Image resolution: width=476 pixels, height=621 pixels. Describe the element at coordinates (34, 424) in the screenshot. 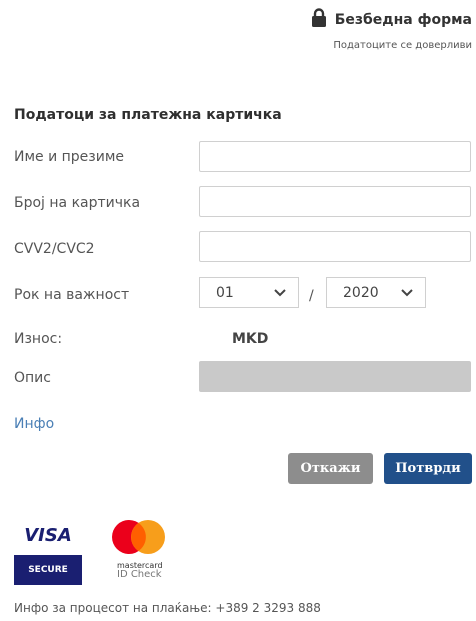

I see `info-link: Инфо` at that location.